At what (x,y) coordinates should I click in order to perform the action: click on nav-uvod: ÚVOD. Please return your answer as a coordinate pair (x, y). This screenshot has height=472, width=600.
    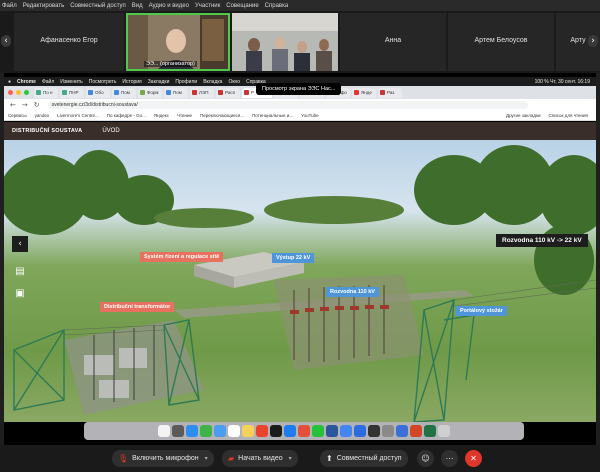
    Looking at the image, I should click on (110, 131).